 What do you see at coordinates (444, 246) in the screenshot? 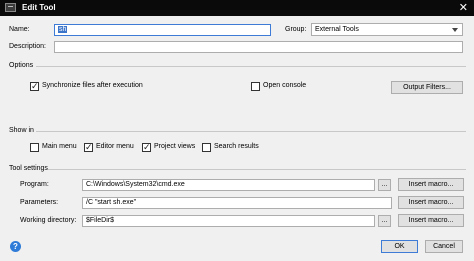
I see `cancel-button: Cancel` at bounding box center [444, 246].